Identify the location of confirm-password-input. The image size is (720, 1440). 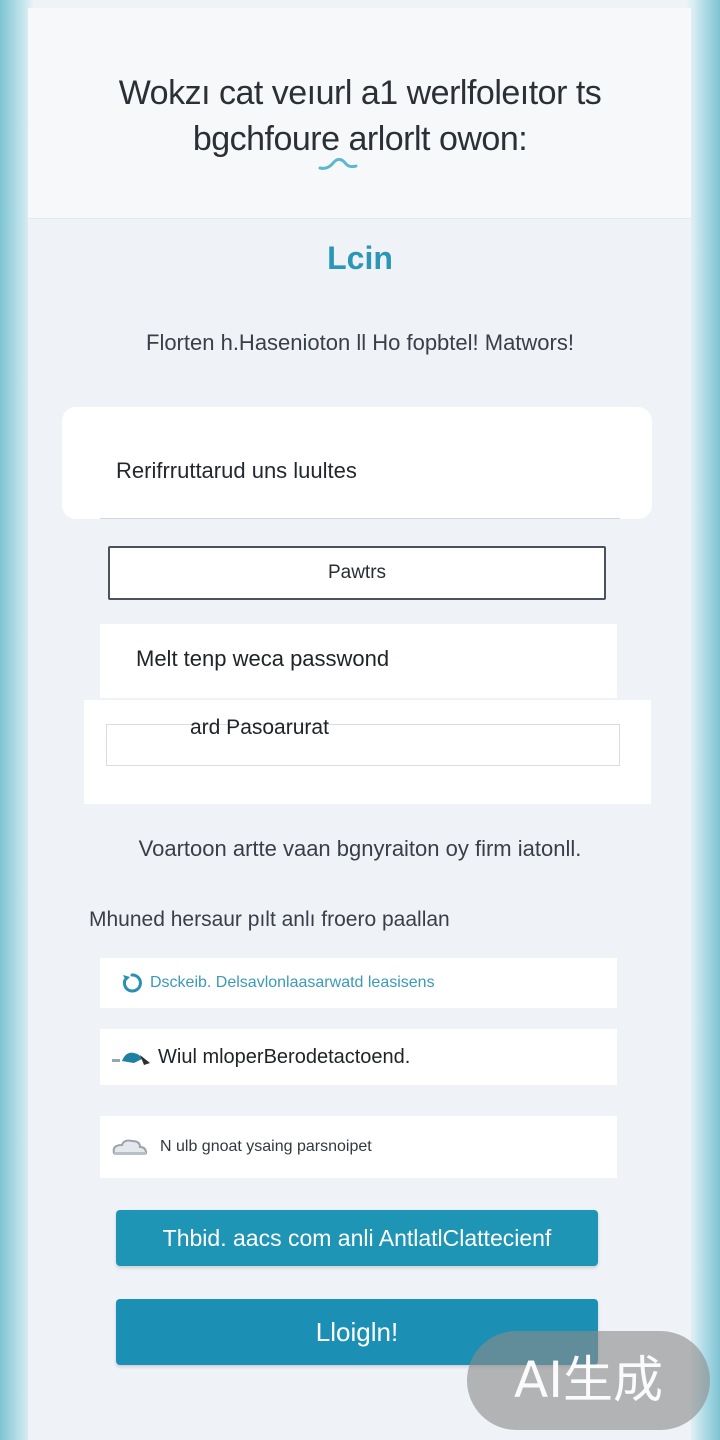
(363, 745).